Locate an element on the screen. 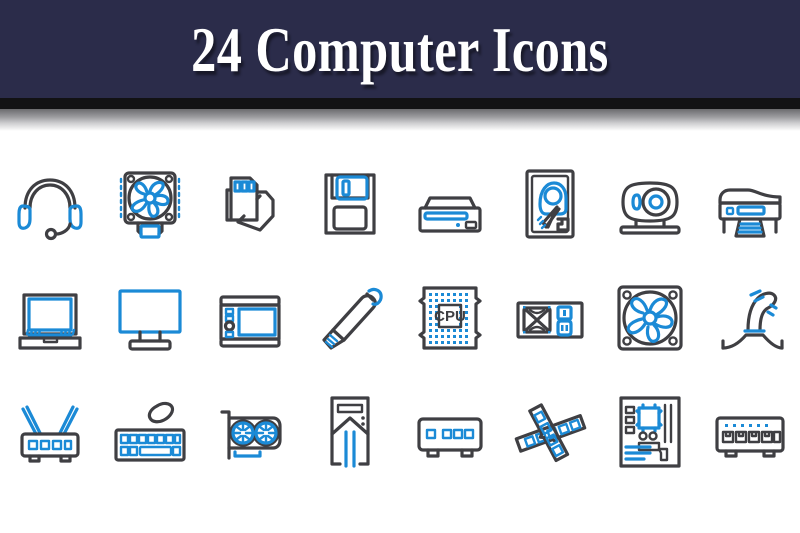 This screenshot has width=800, height=533. icon-cell-laptop is located at coordinates (50, 318).